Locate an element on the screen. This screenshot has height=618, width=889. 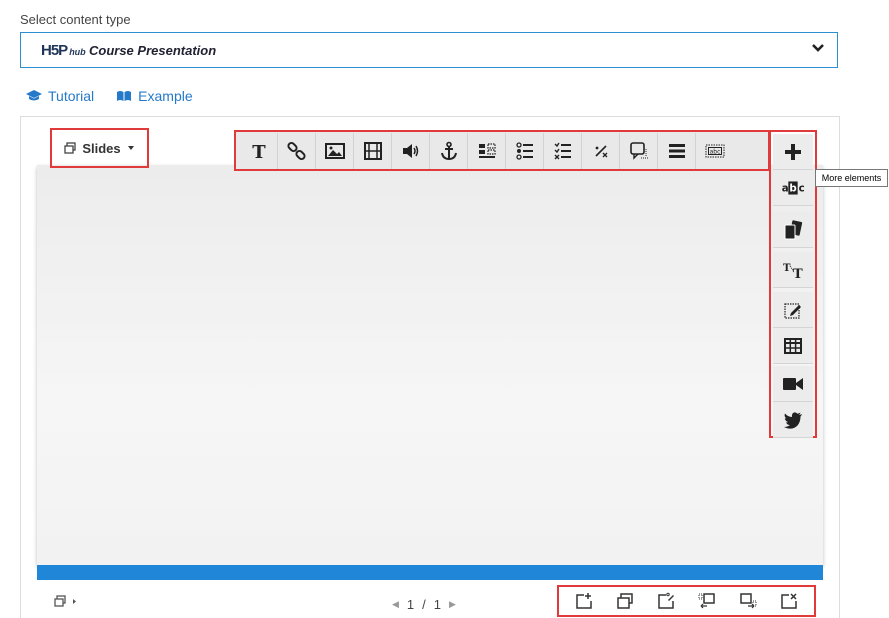
cards-icon is located at coordinates (793, 229).